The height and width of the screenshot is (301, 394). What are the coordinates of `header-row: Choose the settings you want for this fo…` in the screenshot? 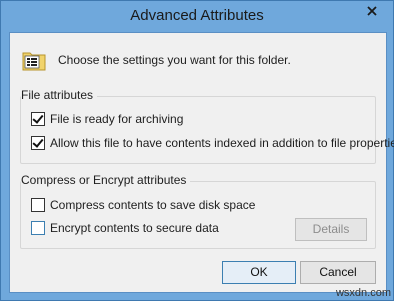 It's located at (195, 60).